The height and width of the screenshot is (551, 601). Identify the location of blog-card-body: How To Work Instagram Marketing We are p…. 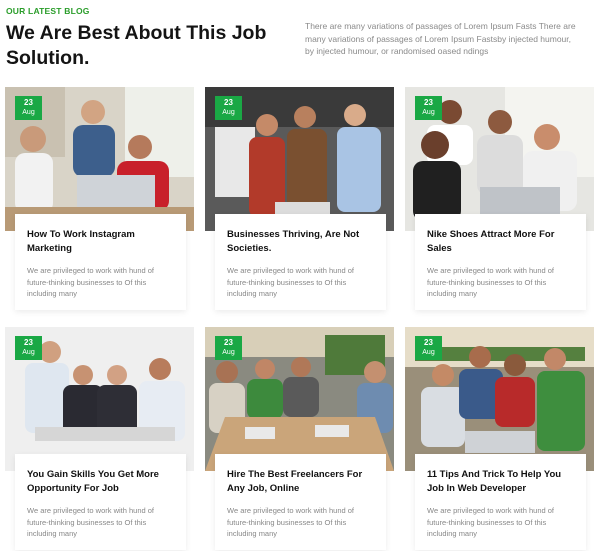
(100, 262).